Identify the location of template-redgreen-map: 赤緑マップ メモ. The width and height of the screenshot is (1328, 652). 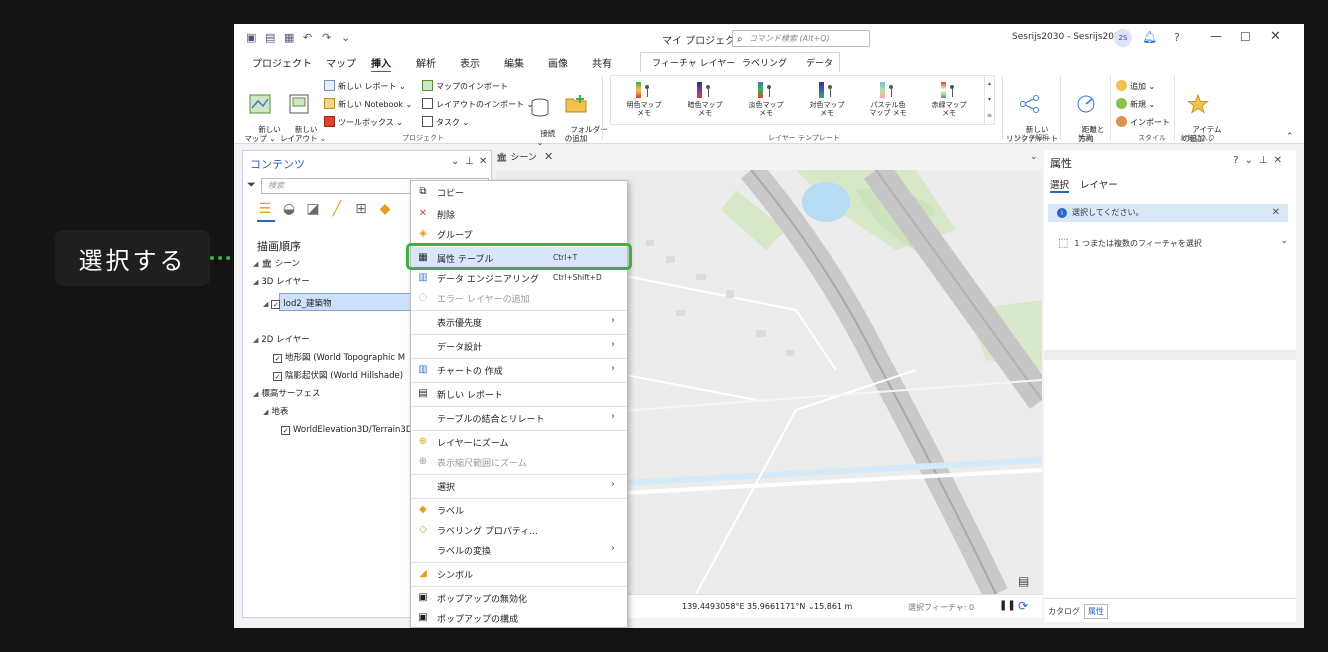
(949, 99).